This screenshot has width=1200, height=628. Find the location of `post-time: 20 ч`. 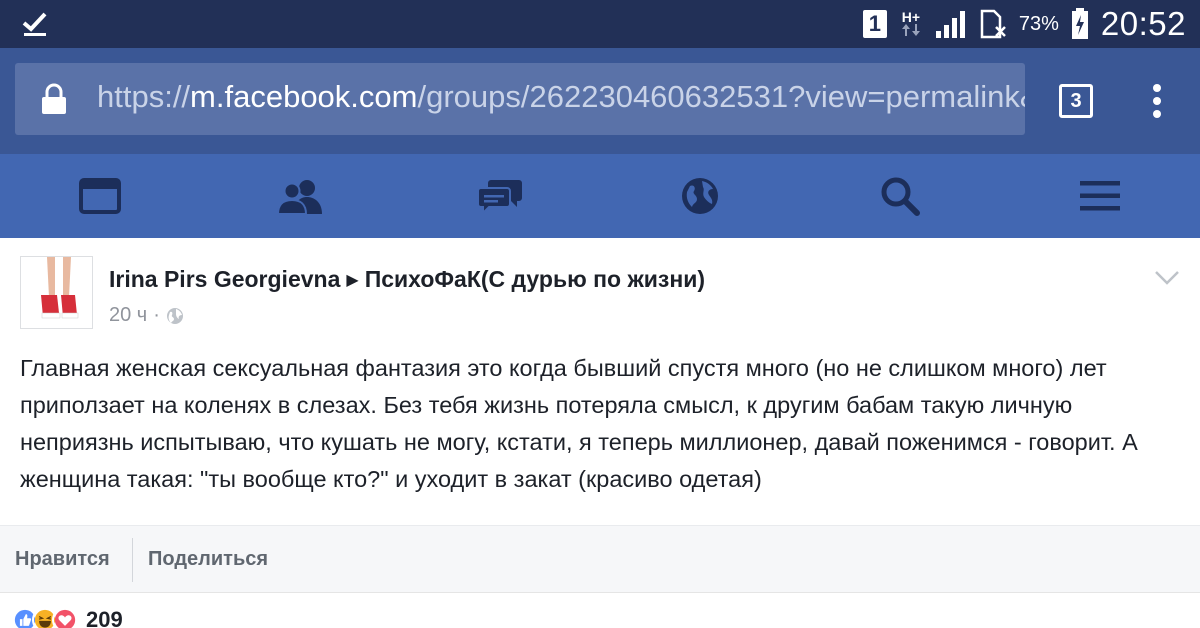

post-time: 20 ч is located at coordinates (128, 315).